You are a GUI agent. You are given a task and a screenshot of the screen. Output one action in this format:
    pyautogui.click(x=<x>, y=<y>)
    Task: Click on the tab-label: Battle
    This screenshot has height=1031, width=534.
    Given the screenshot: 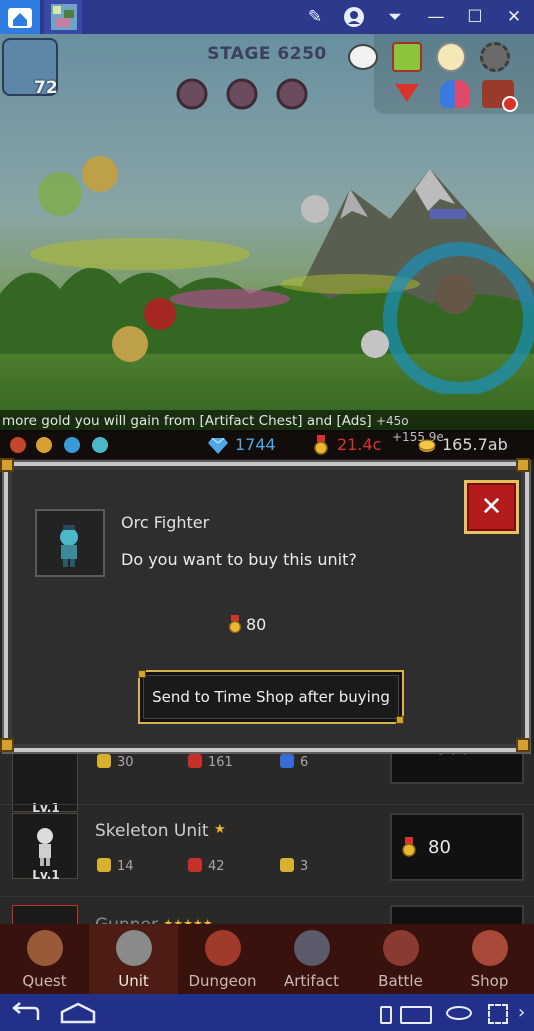 What is the action you would take?
    pyautogui.click(x=400, y=981)
    